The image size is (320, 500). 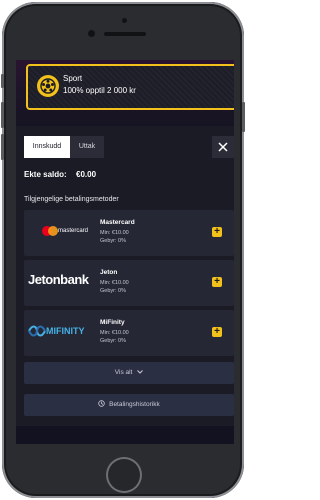 What do you see at coordinates (2, 81) in the screenshot?
I see `mute-switch` at bounding box center [2, 81].